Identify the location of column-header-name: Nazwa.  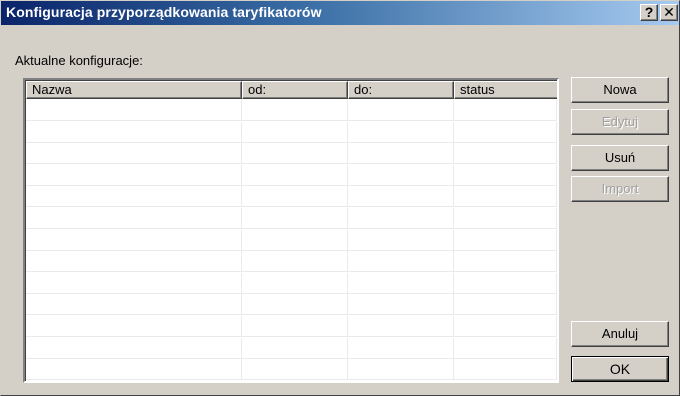
(134, 90).